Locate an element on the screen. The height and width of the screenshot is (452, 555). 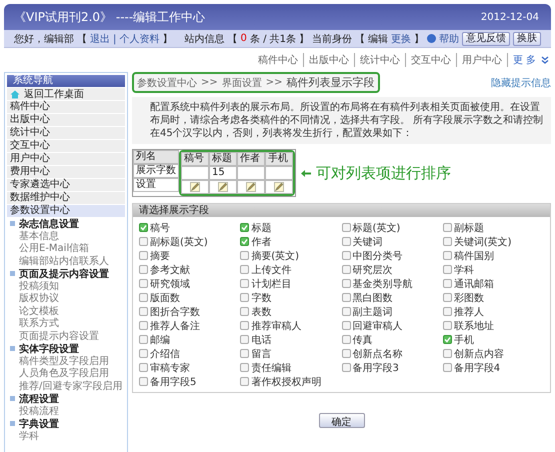
confirm-button: 确定 is located at coordinates (341, 420).